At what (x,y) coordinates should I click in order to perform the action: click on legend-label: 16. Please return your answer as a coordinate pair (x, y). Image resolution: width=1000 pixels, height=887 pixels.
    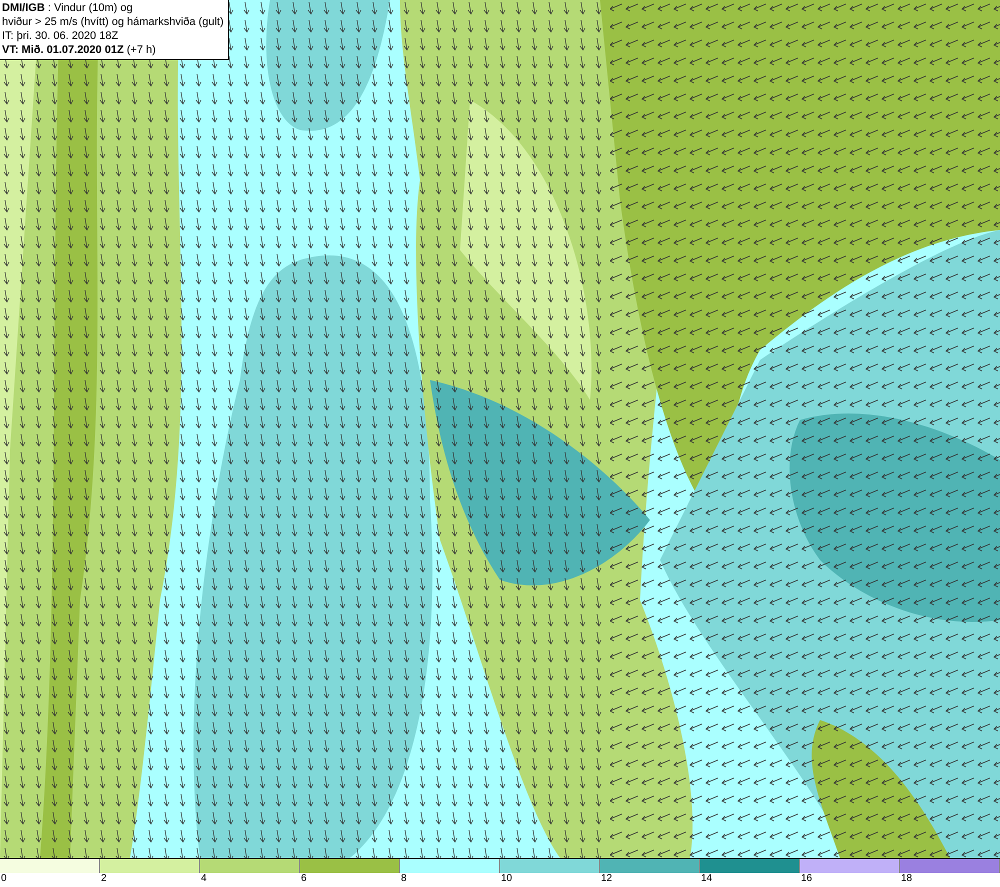
    Looking at the image, I should click on (806, 879).